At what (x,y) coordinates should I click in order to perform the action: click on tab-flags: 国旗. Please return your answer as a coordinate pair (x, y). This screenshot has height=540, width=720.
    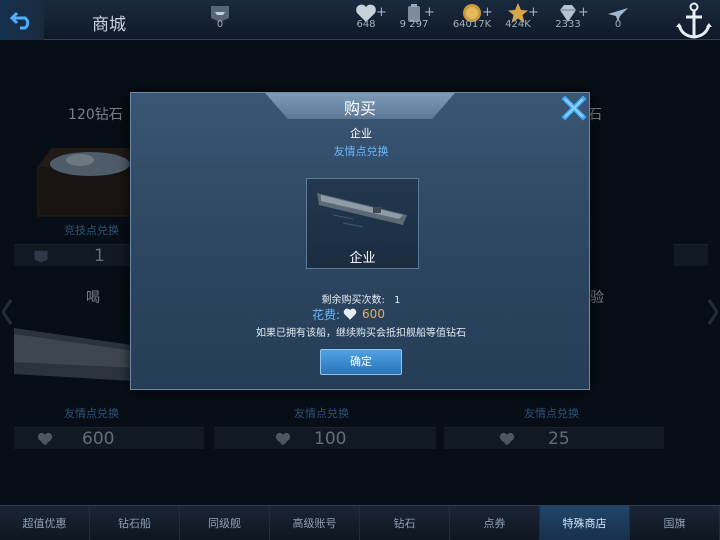
    Looking at the image, I should click on (675, 523).